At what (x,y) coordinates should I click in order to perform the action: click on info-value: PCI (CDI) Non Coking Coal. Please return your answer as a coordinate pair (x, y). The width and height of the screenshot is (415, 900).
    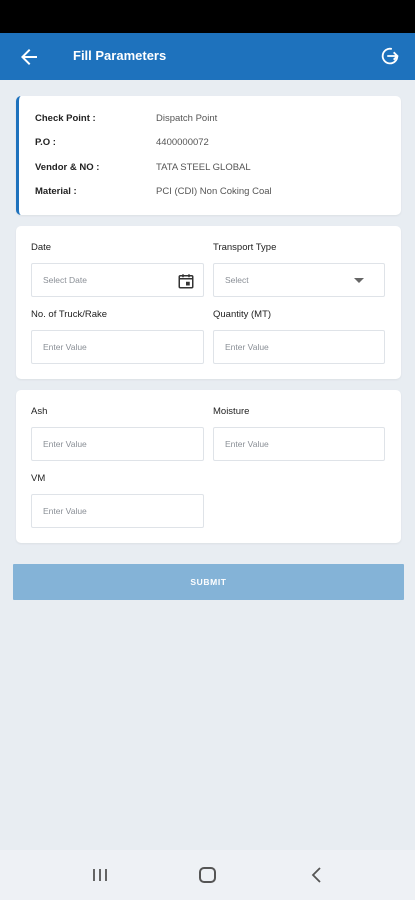
    Looking at the image, I should click on (214, 191).